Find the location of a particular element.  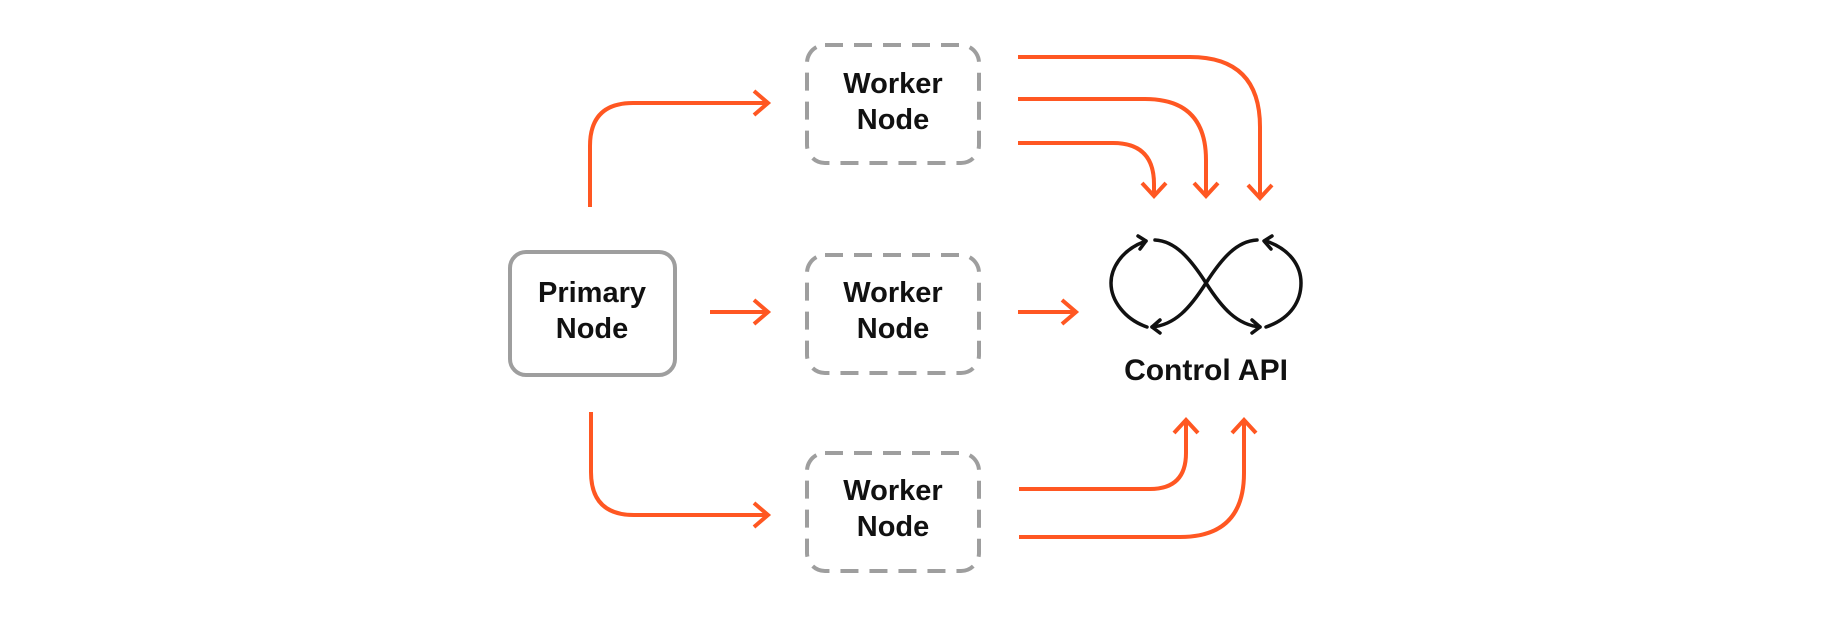

control-api-label: Control API is located at coordinates (1206, 370).